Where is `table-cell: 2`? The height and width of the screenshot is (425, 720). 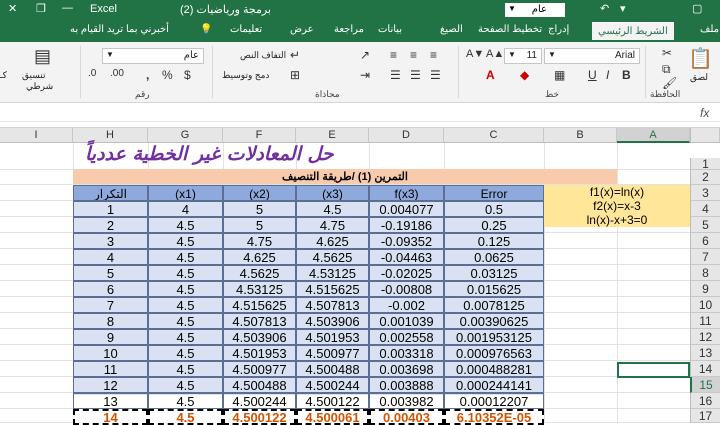 table-cell: 2 is located at coordinates (110, 225).